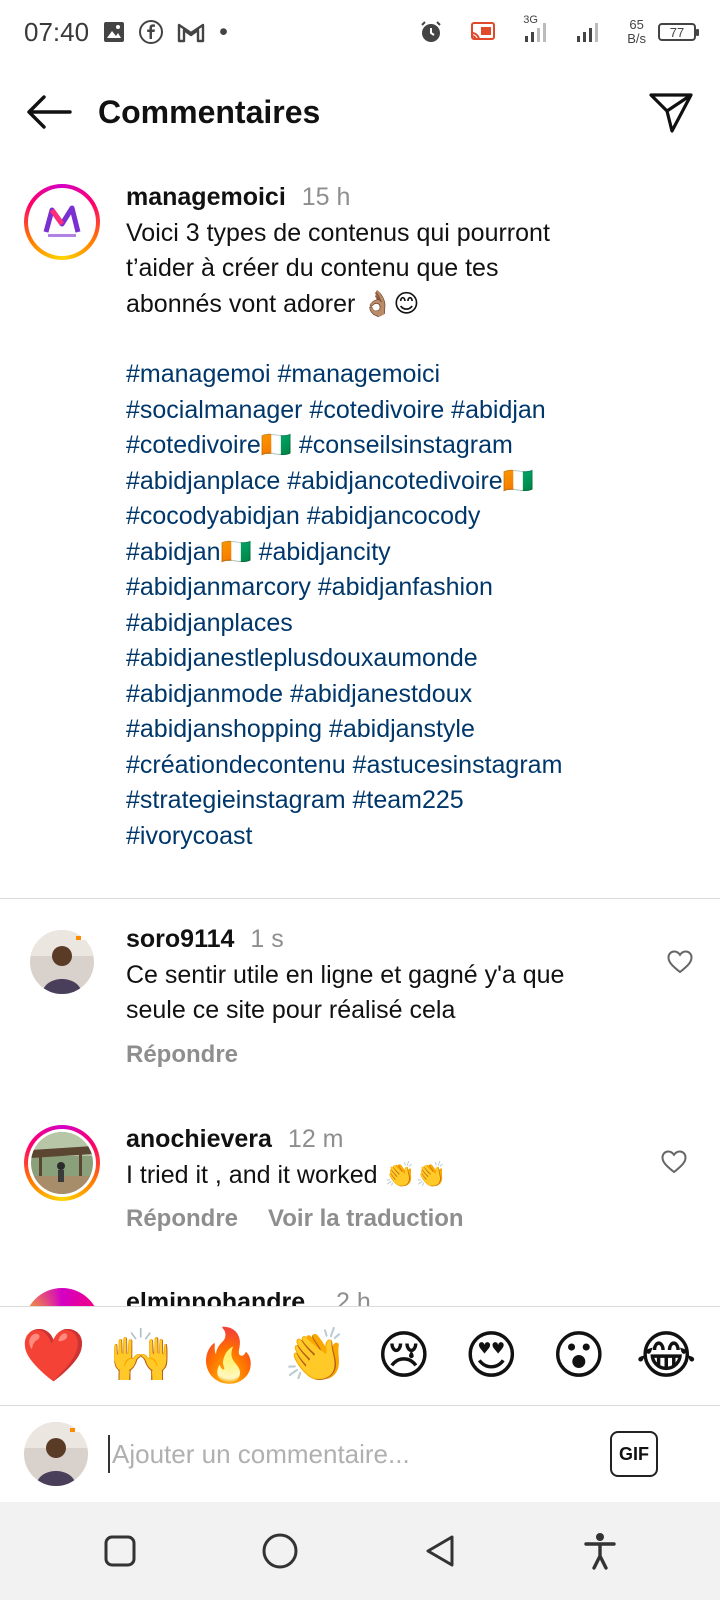  What do you see at coordinates (215, 1297) in the screenshot?
I see `comment-username: elminnohandre` at bounding box center [215, 1297].